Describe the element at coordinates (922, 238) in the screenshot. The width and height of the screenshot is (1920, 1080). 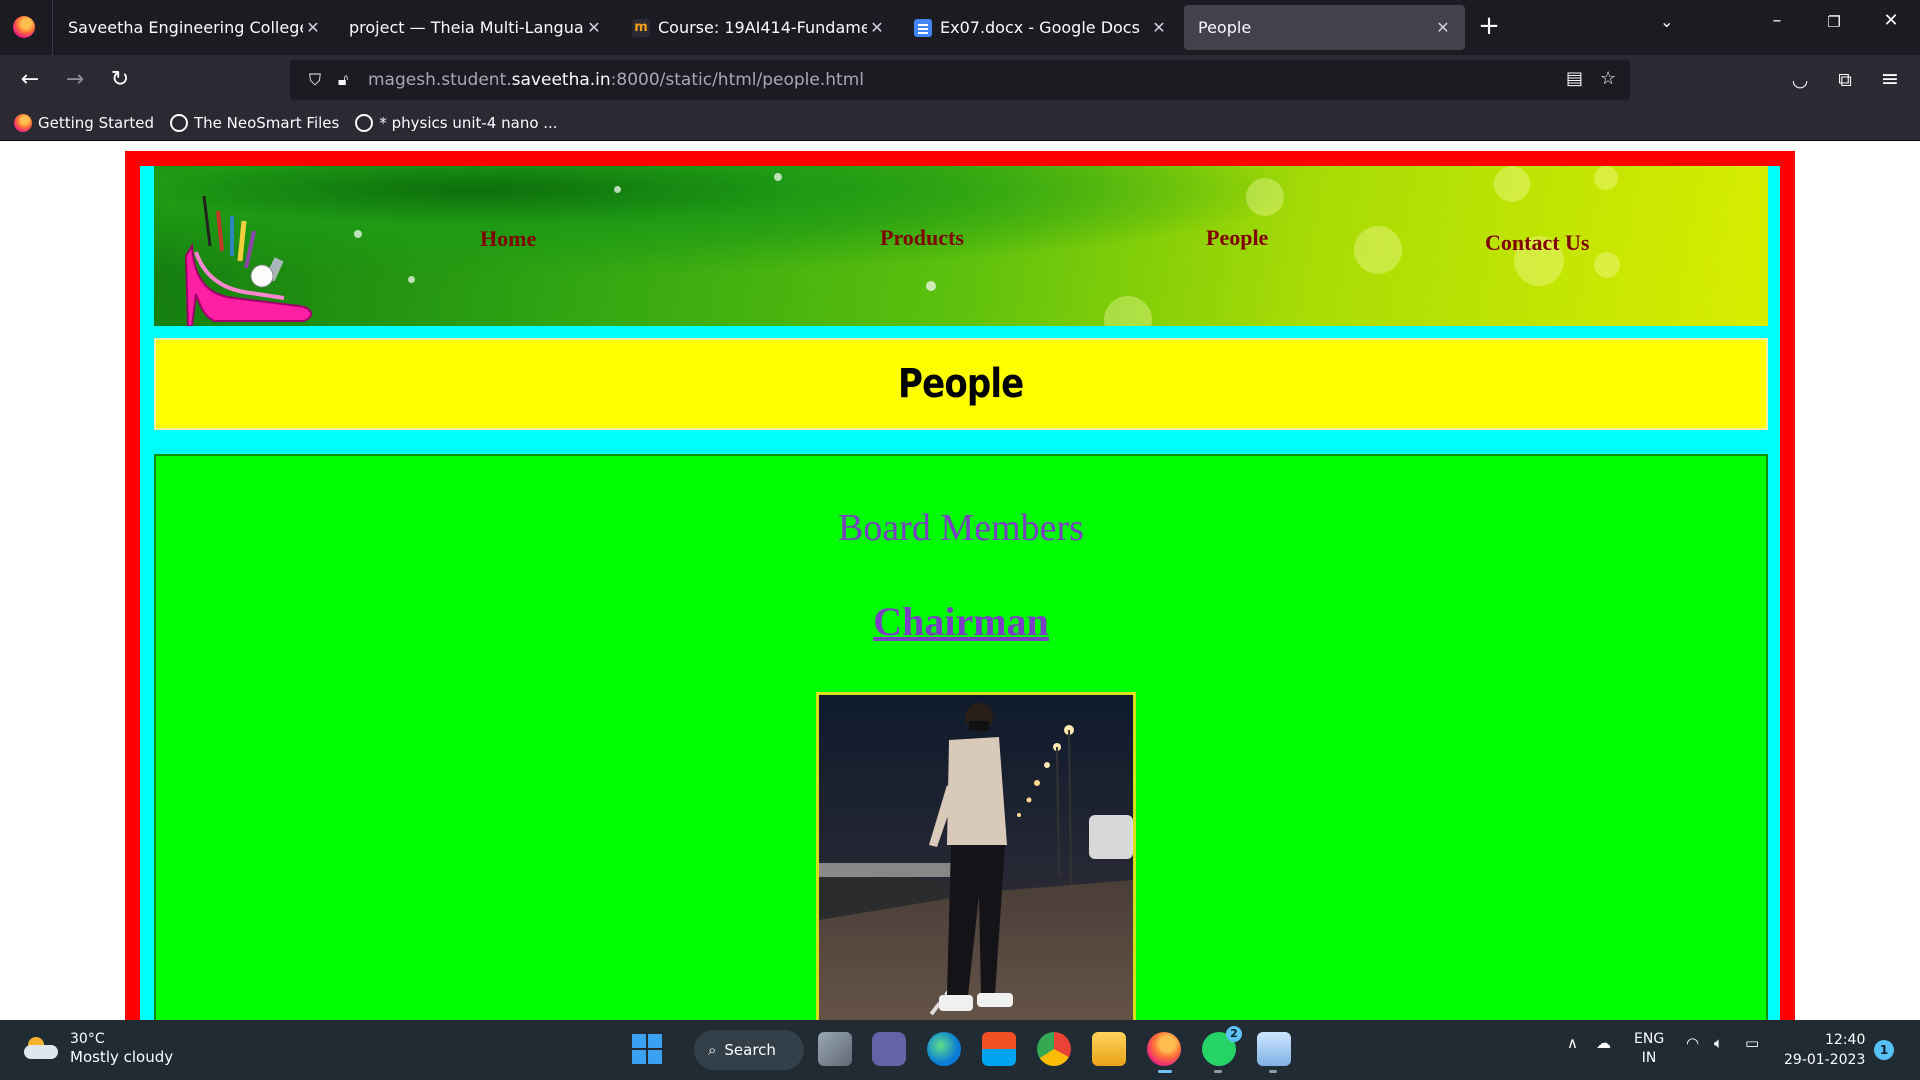
I see `nav-link-products: Products` at that location.